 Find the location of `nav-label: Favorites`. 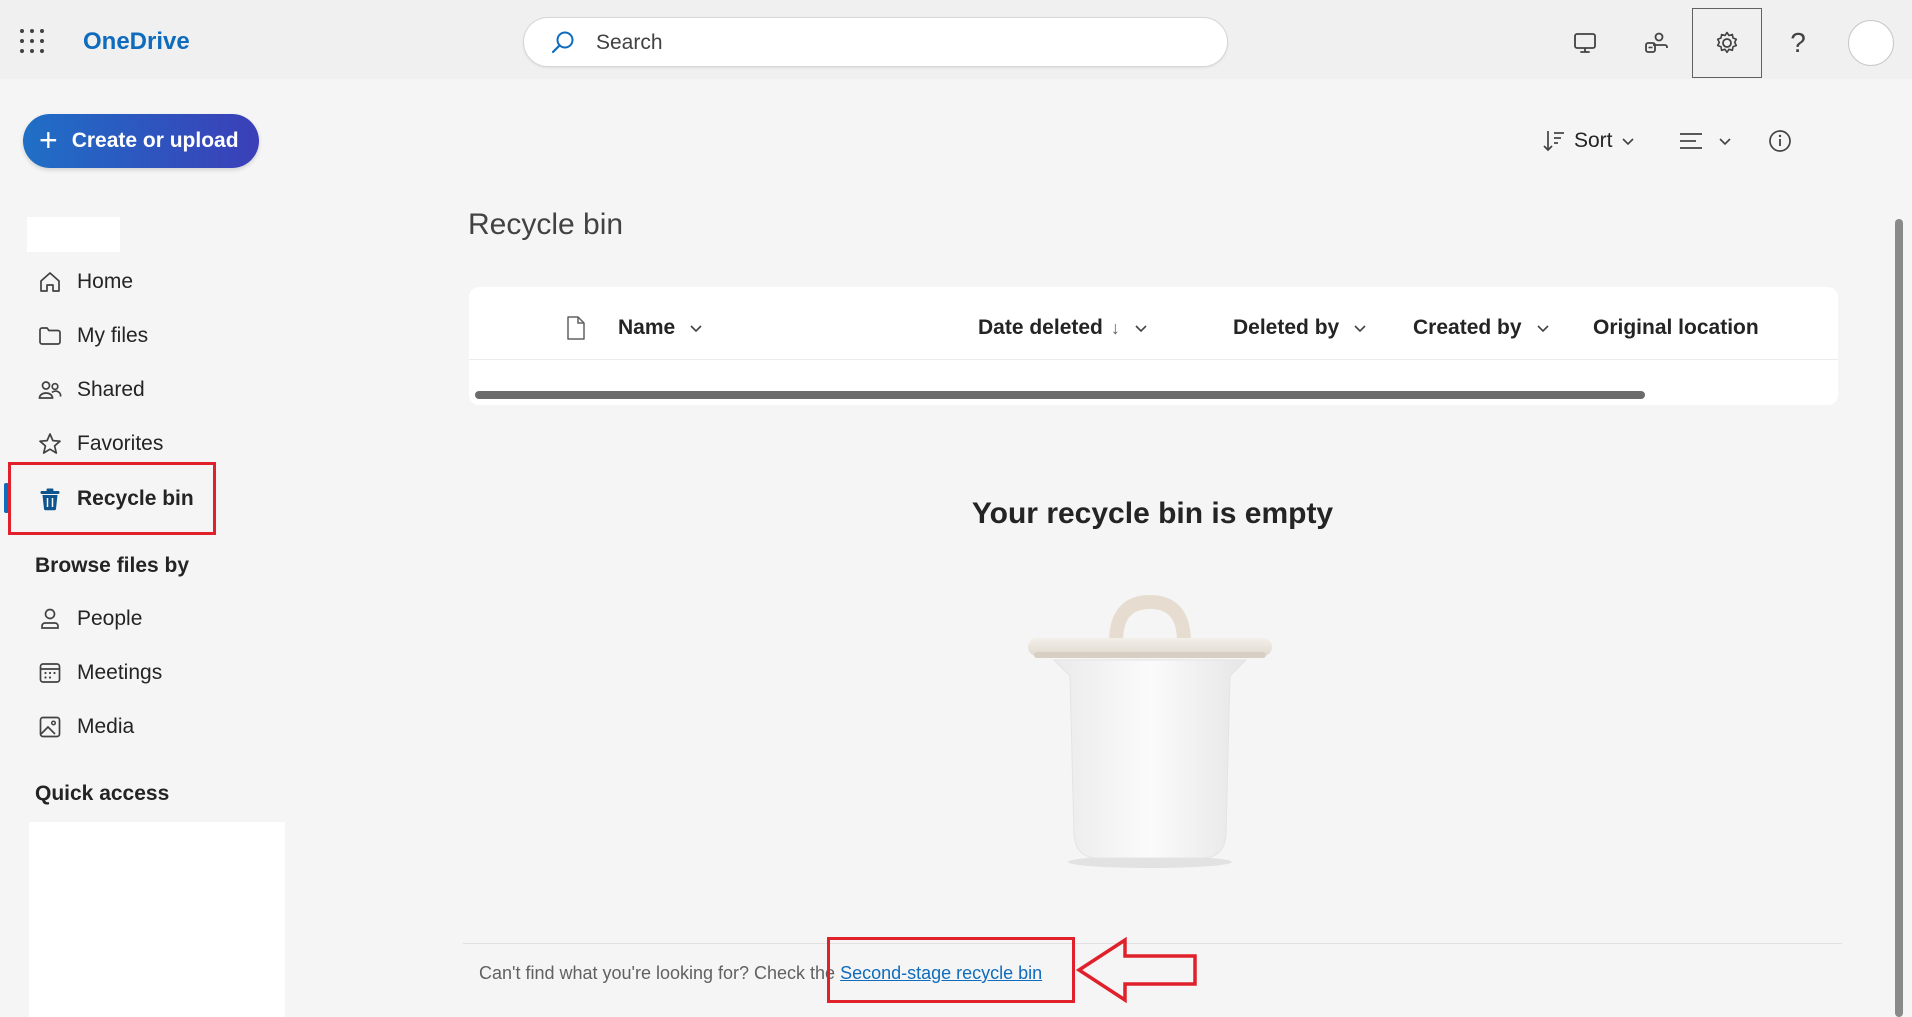

nav-label: Favorites is located at coordinates (120, 443).